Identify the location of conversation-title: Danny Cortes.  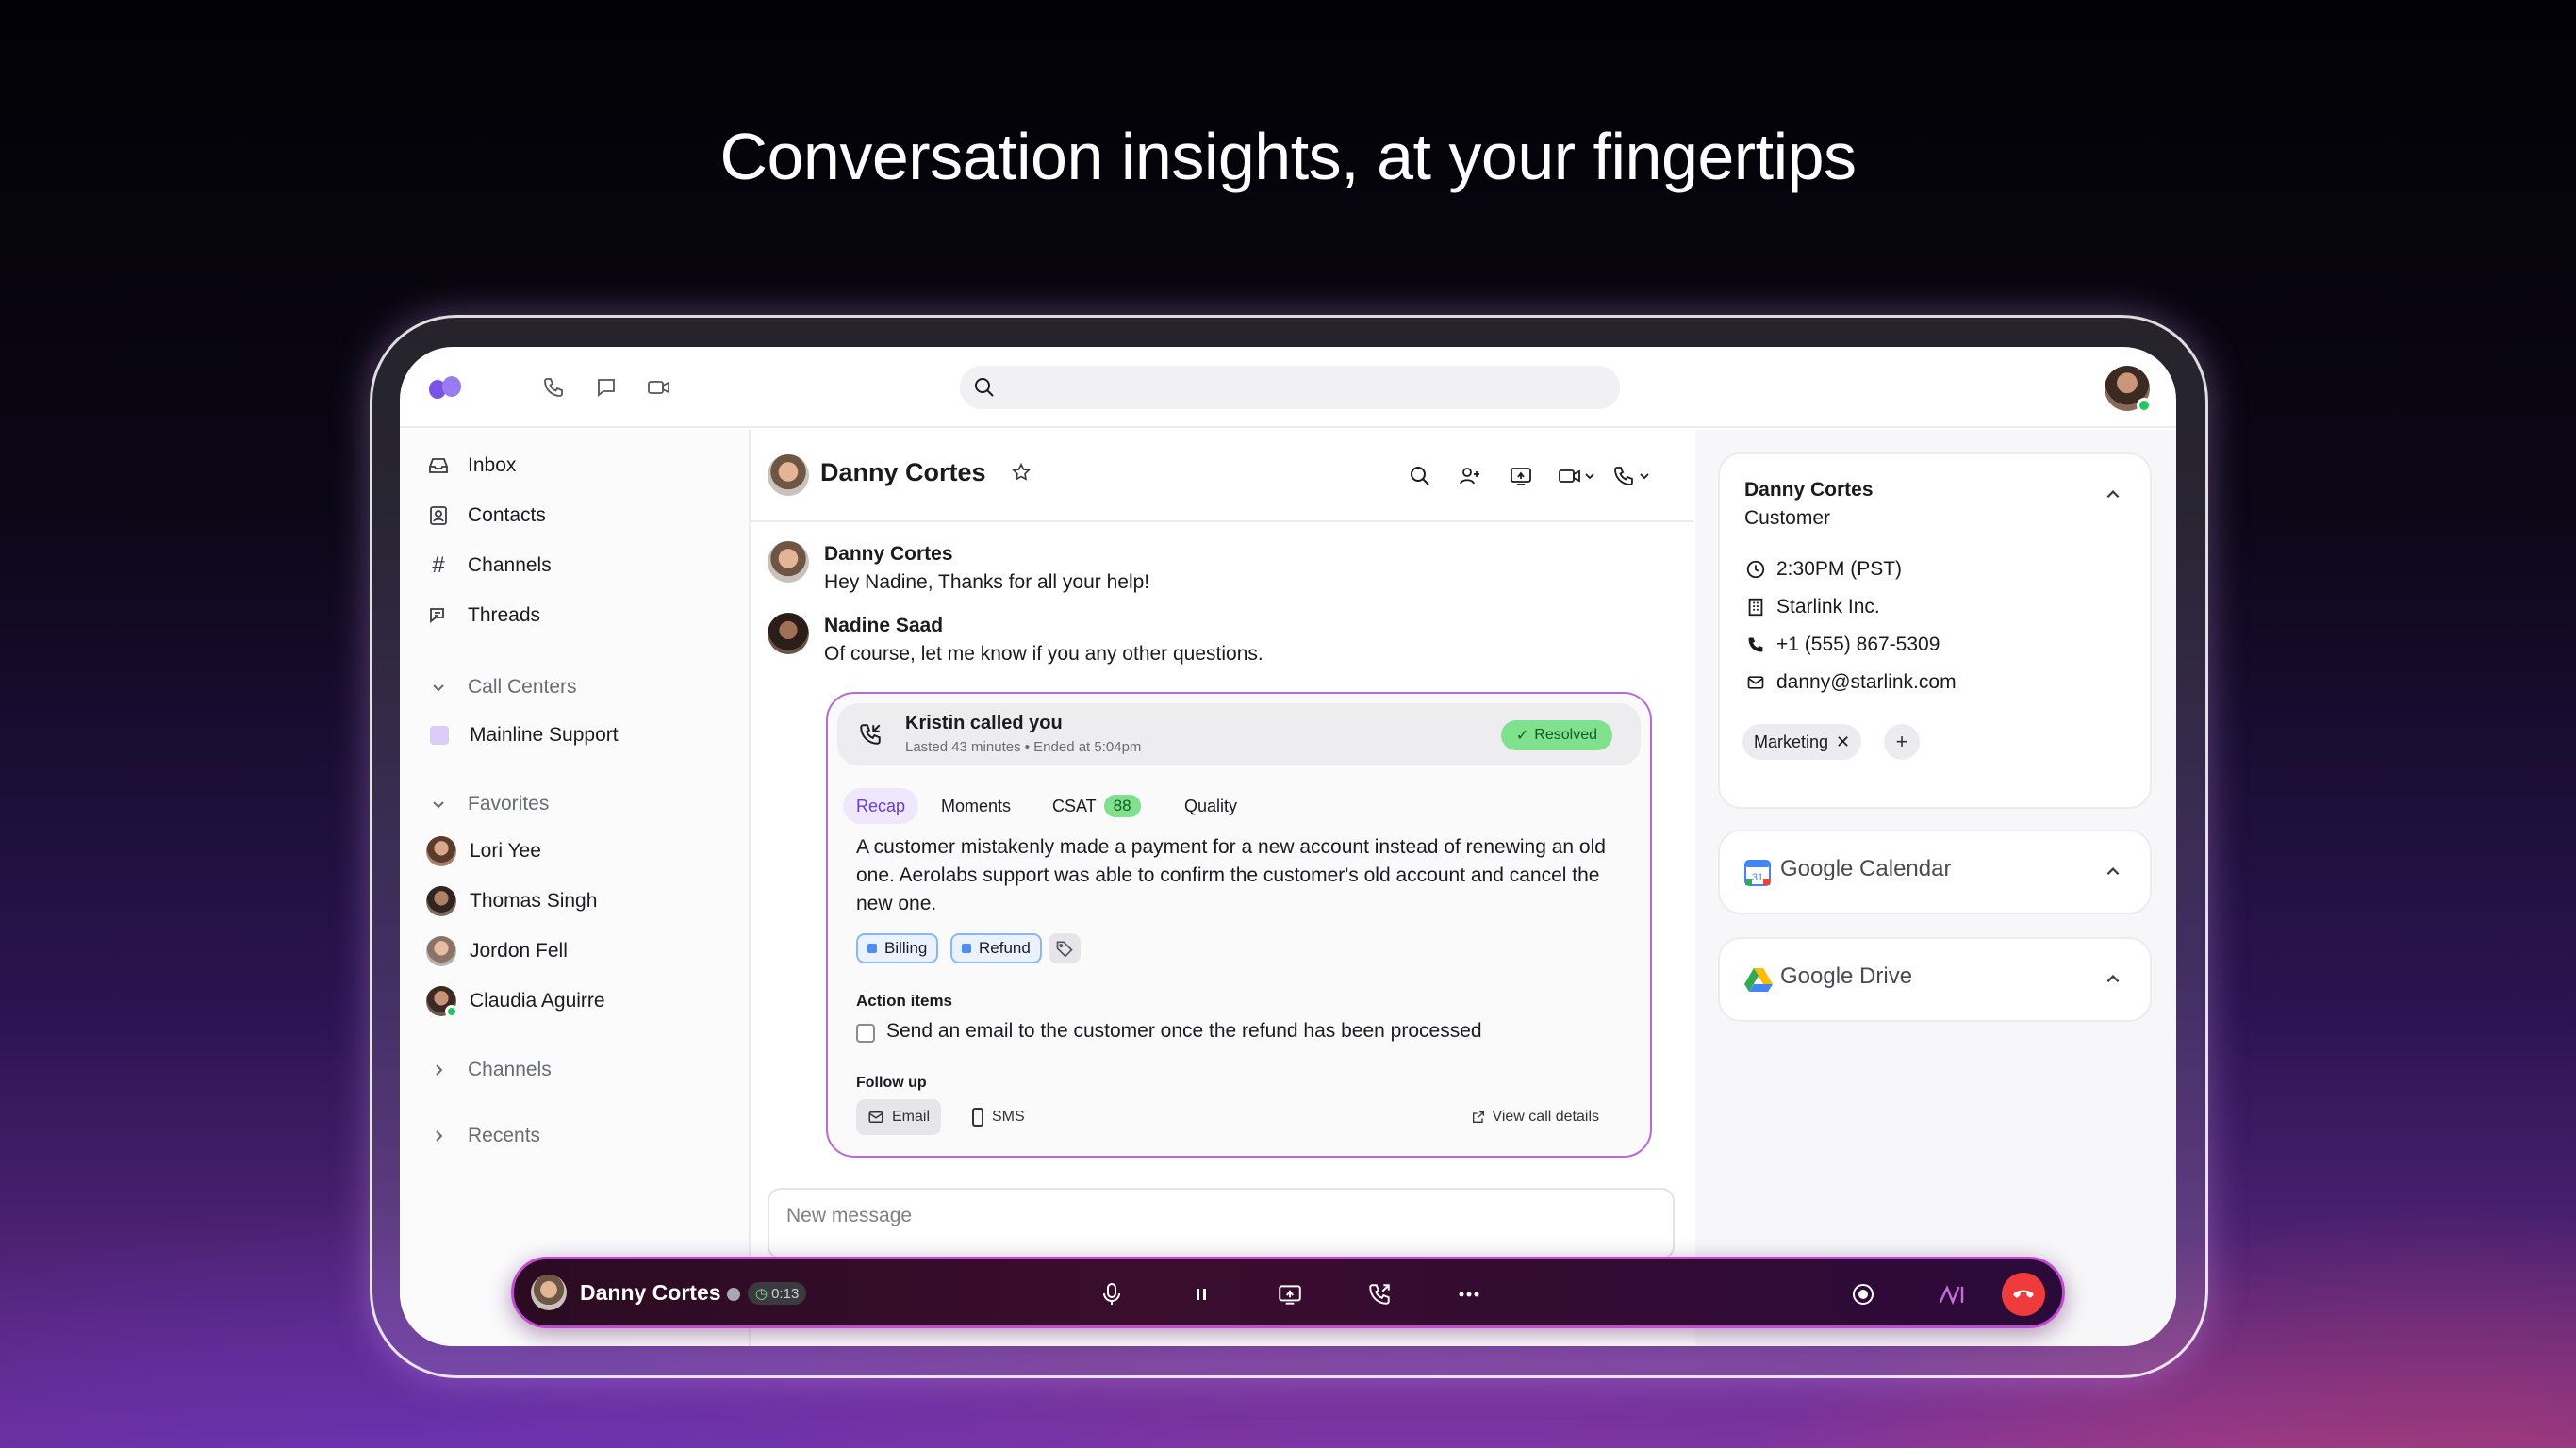
(903, 472).